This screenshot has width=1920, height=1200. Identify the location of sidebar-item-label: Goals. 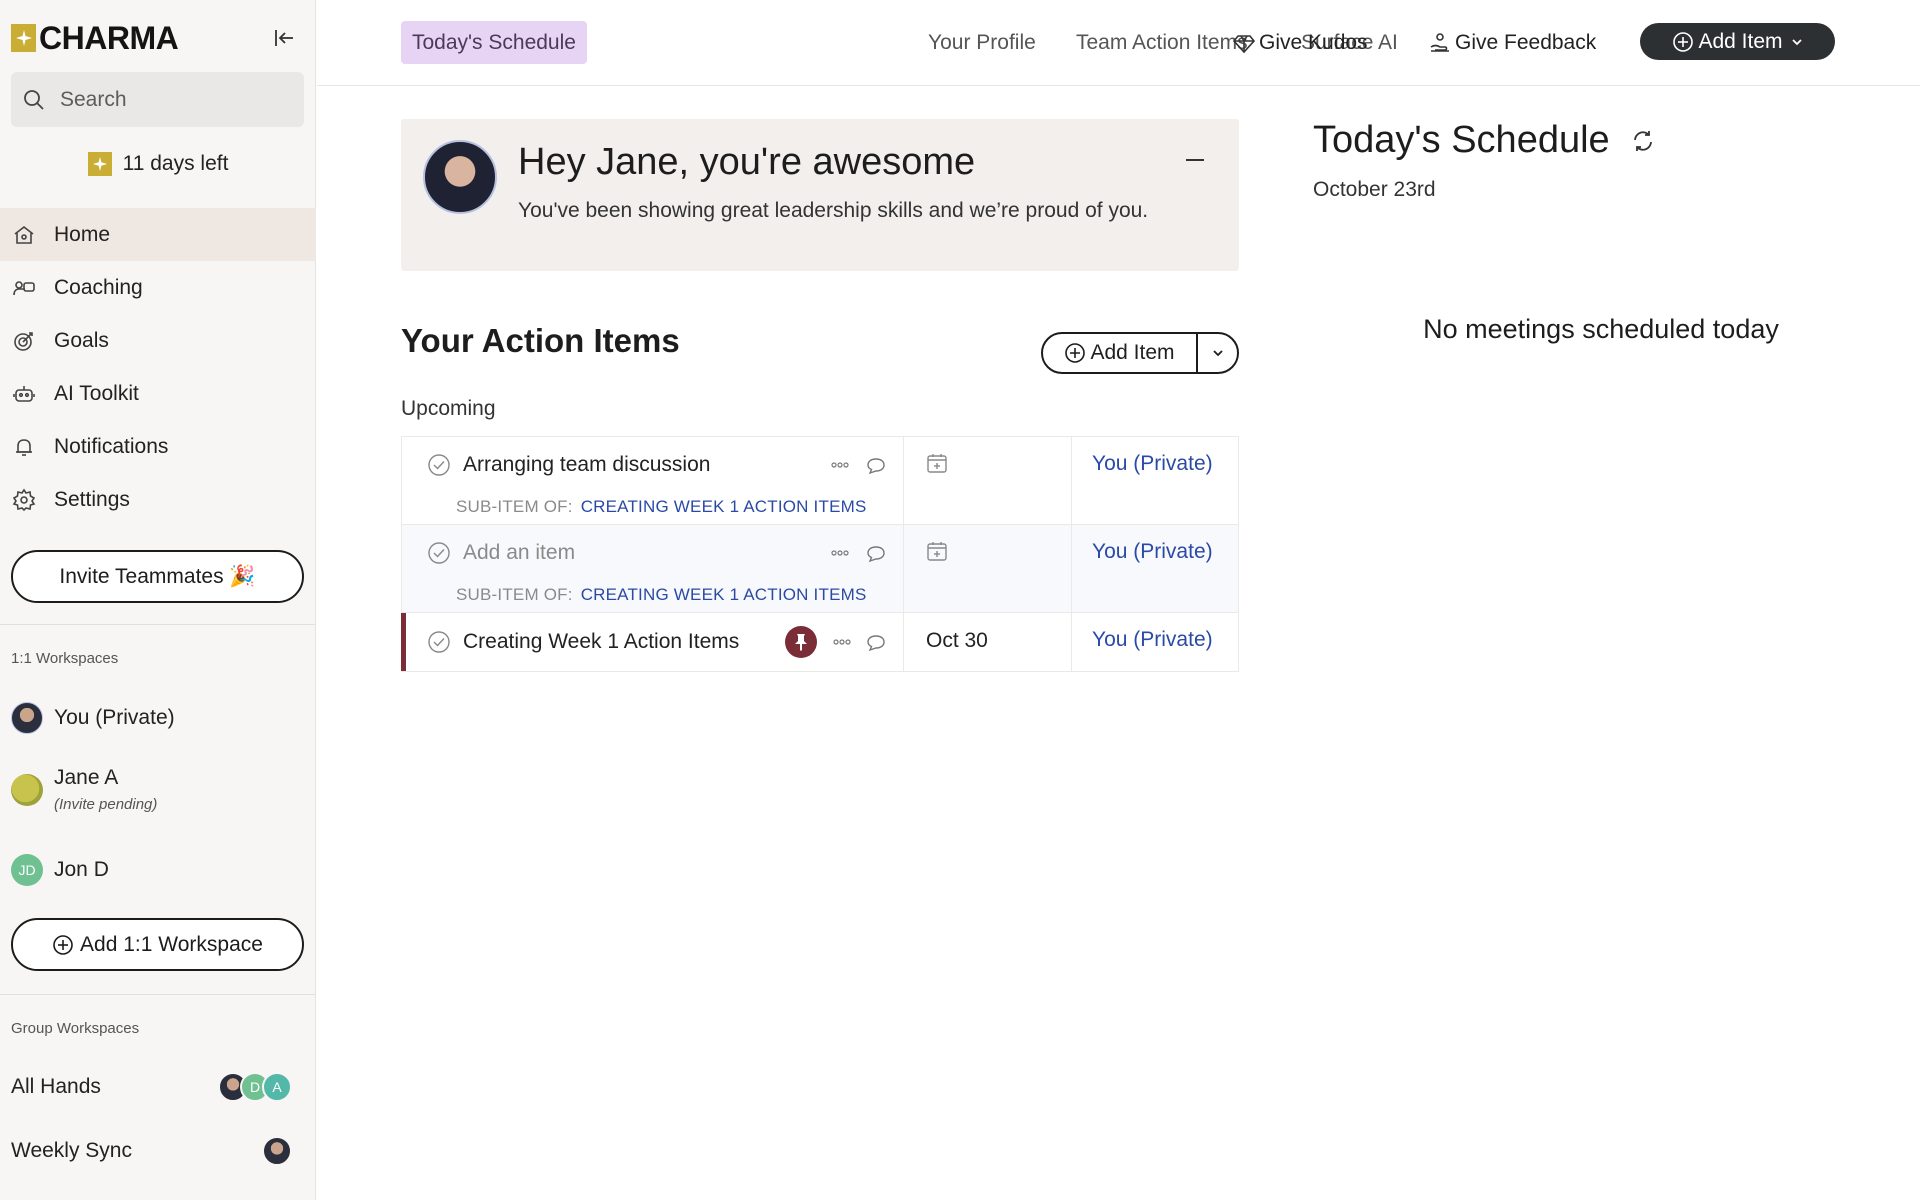
(81, 340).